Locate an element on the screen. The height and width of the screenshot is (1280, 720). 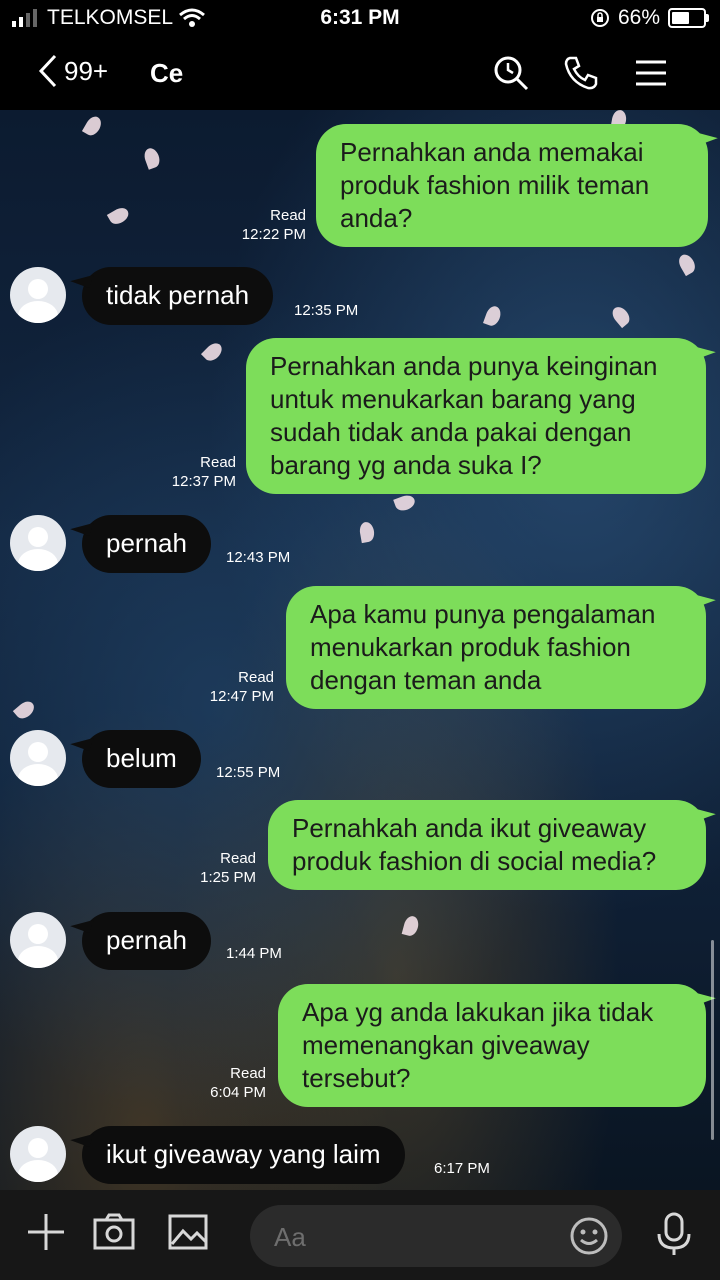
message-meta: Read 1:25 PM is located at coordinates (213, 868).